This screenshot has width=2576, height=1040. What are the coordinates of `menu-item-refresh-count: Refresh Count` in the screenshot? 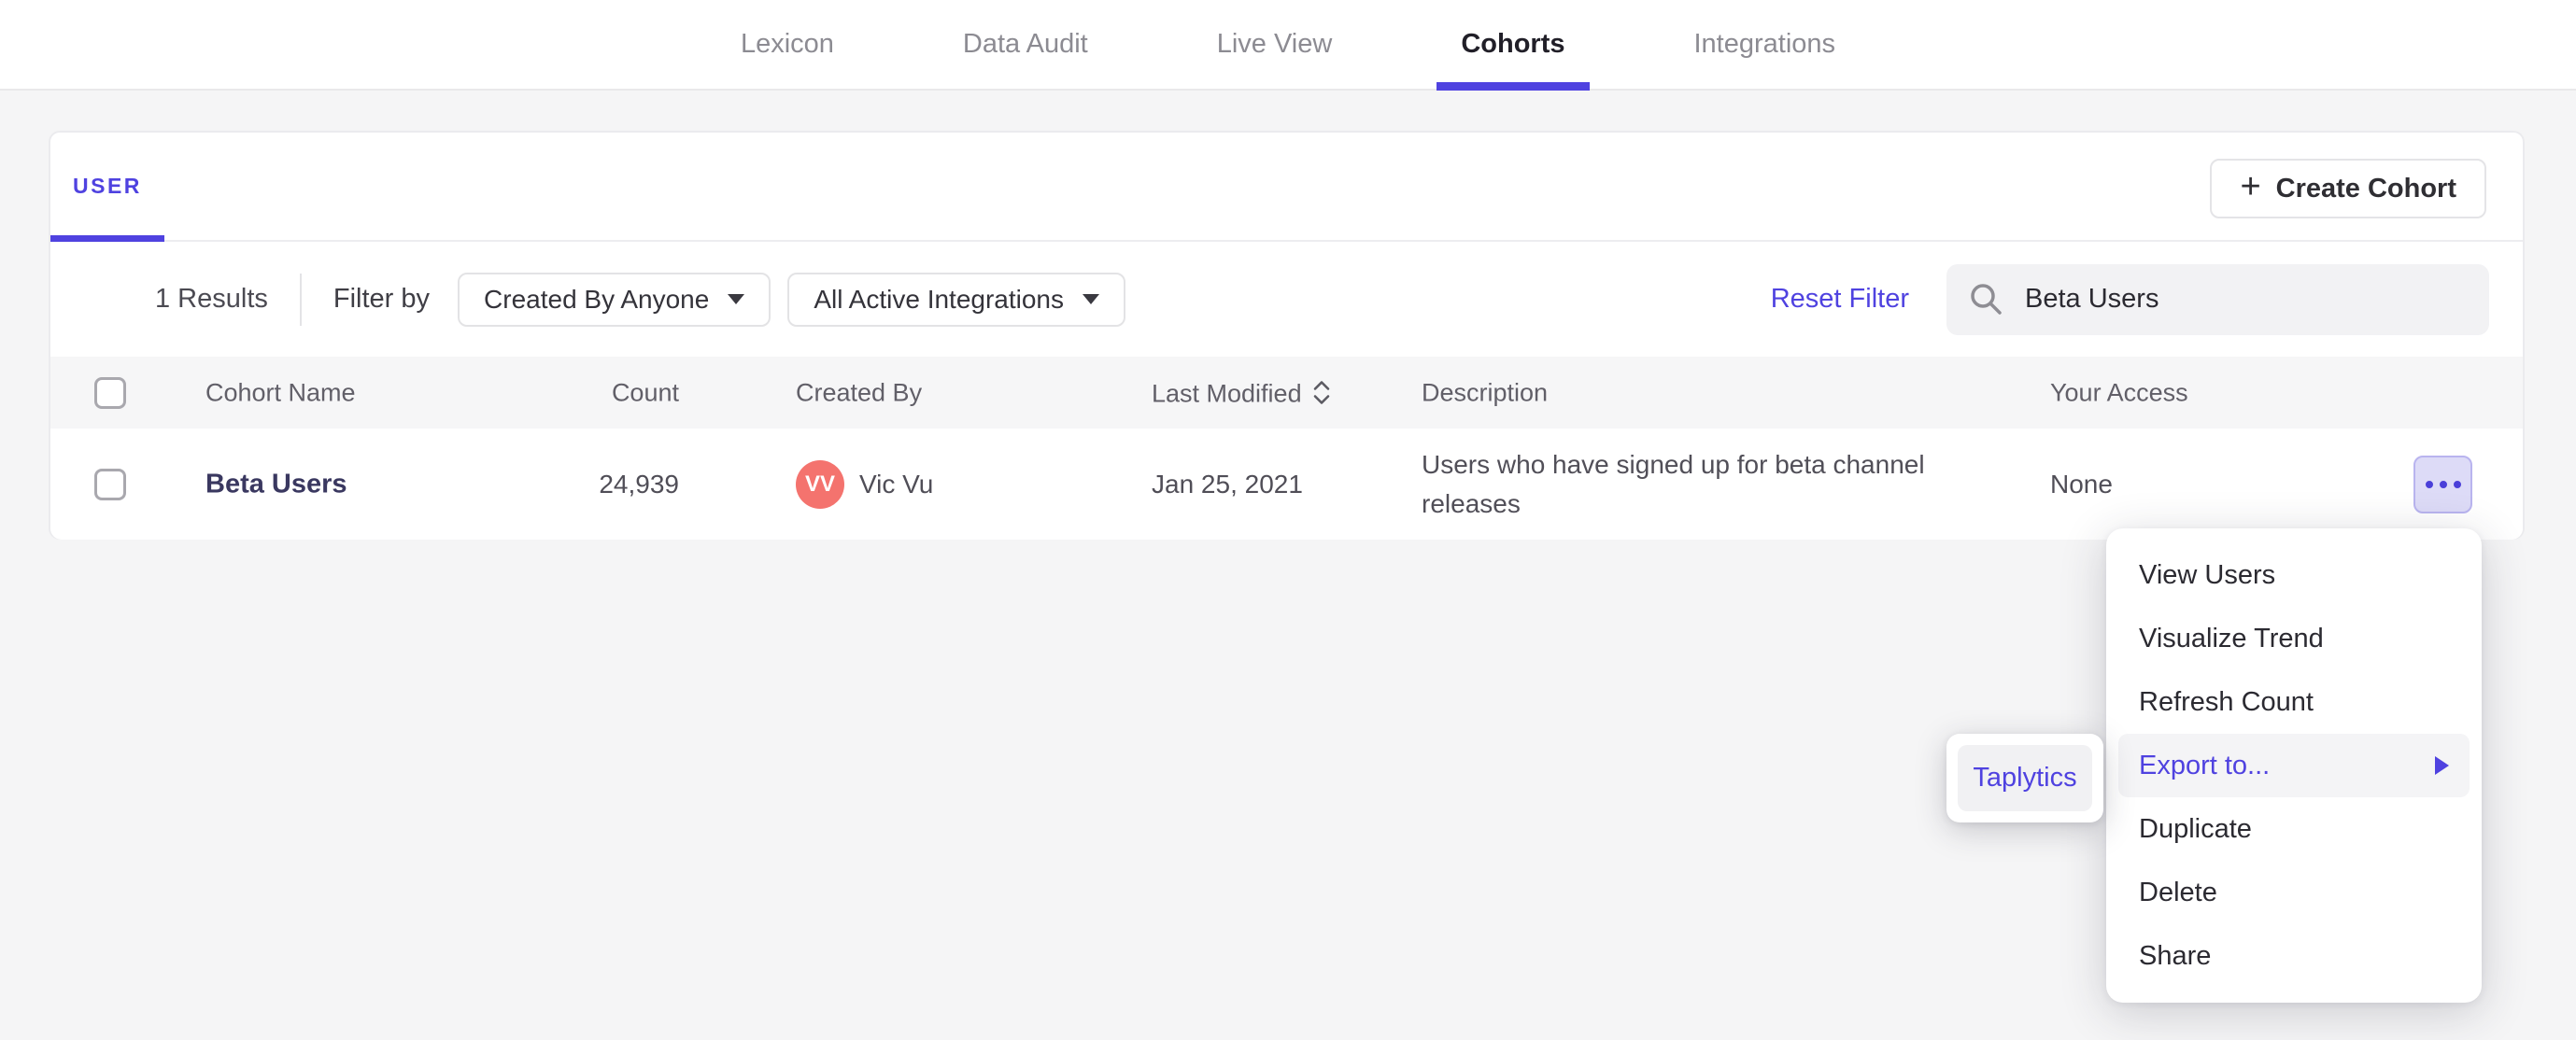 It's located at (2294, 702).